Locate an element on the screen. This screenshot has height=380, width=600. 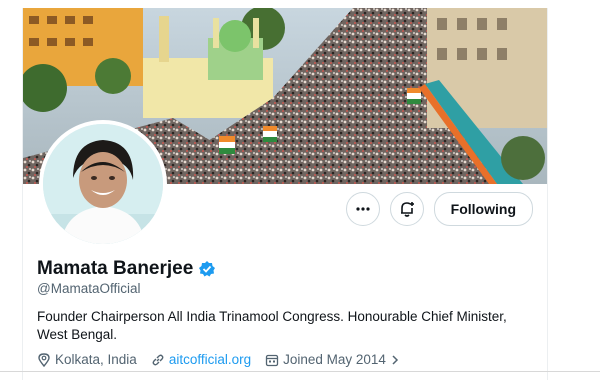
chevron-right-icon is located at coordinates (395, 359).